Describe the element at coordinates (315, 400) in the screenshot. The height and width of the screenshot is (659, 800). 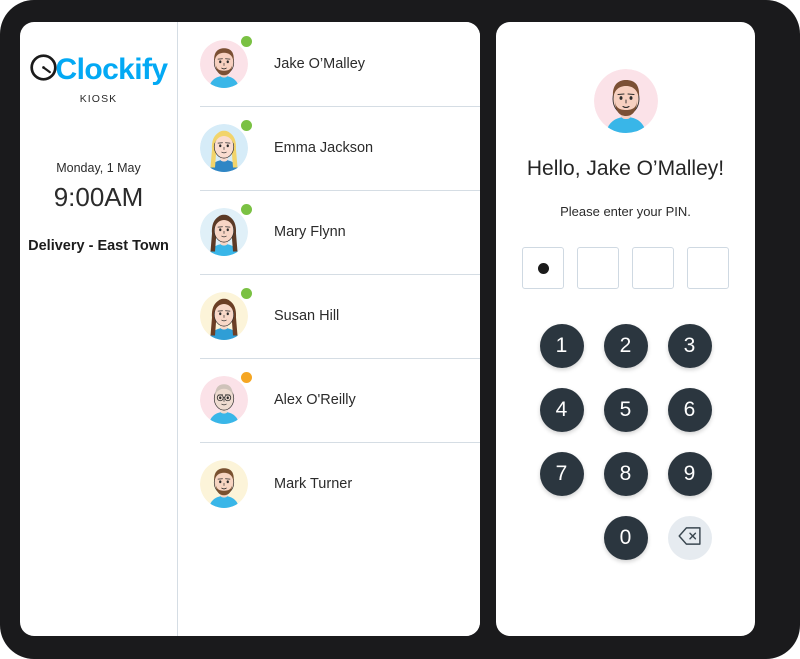
I see `user-name: Alex O'Reilly` at that location.